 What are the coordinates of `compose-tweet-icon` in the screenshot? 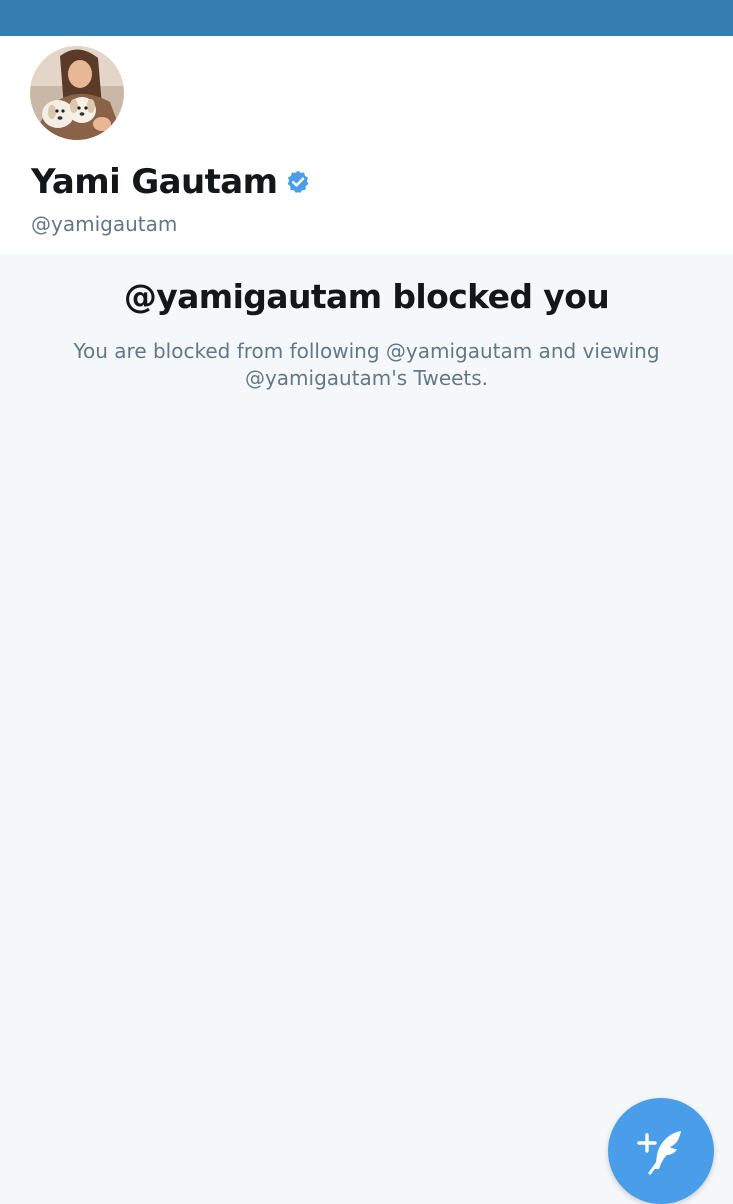 It's located at (659, 1153).